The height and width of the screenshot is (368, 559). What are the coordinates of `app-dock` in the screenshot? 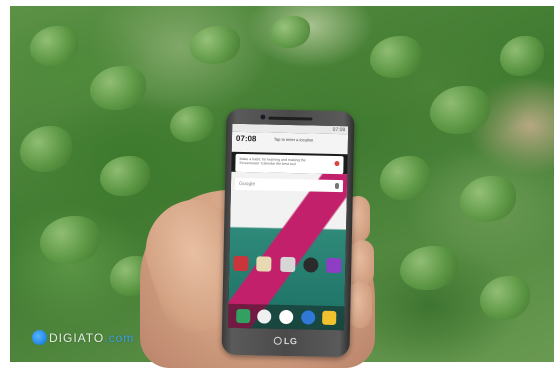 It's located at (286, 317).